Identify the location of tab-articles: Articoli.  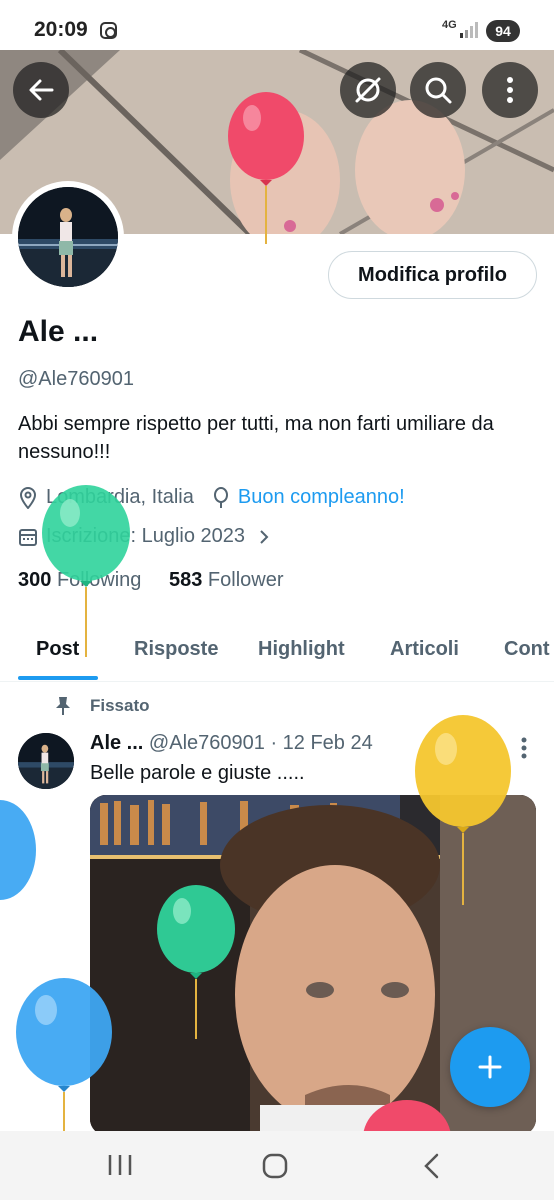
(424, 649).